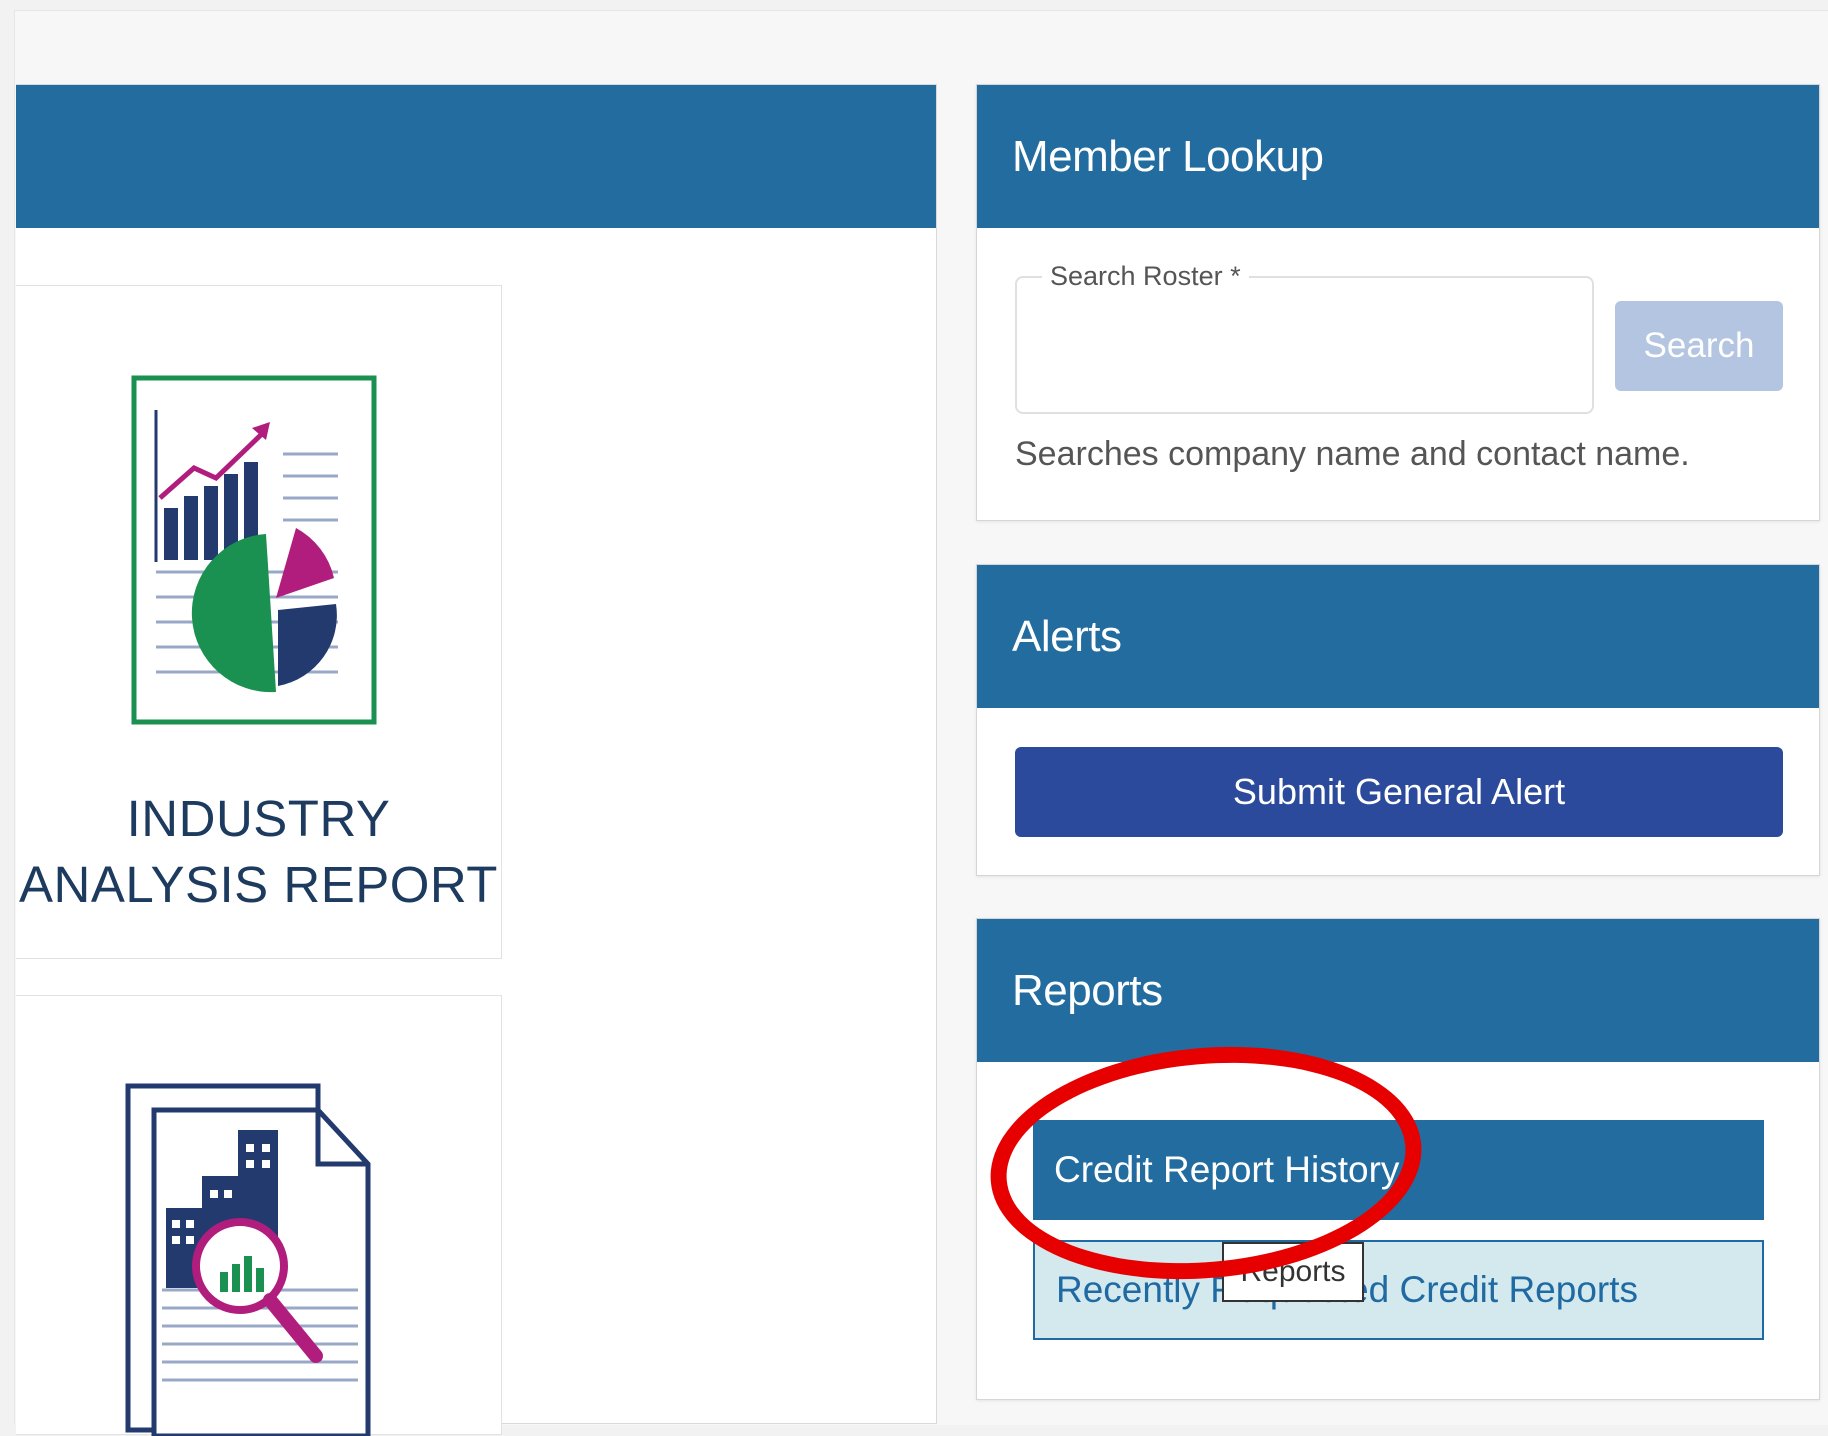 This screenshot has width=1828, height=1436. What do you see at coordinates (248, 1259) in the screenshot?
I see `company-search-report-icon` at bounding box center [248, 1259].